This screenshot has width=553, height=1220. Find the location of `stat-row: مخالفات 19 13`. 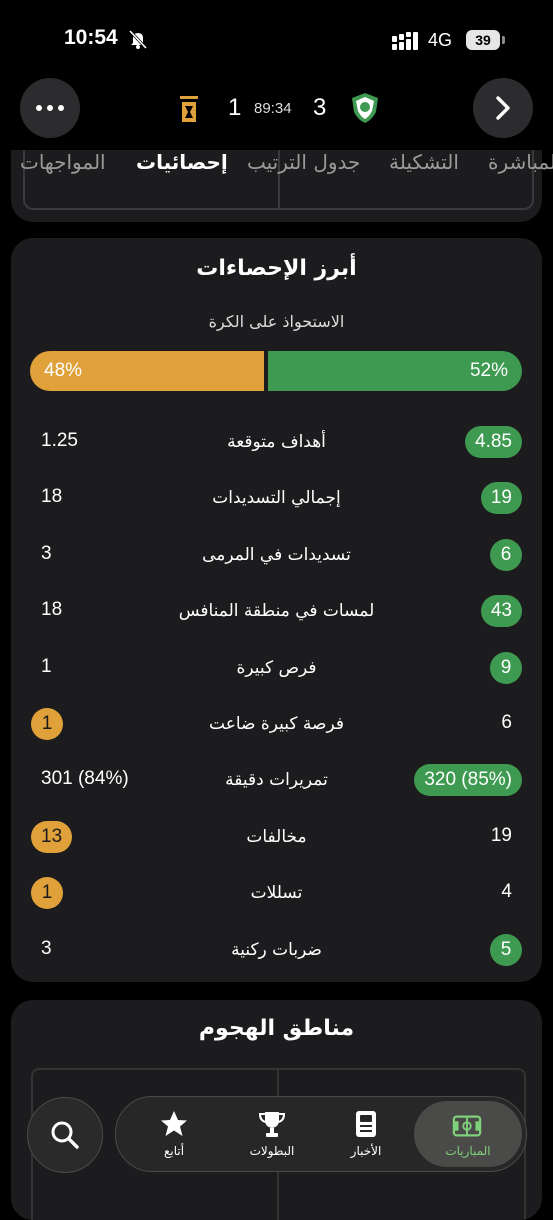

stat-row: مخالفات 19 13 is located at coordinates (276, 838).